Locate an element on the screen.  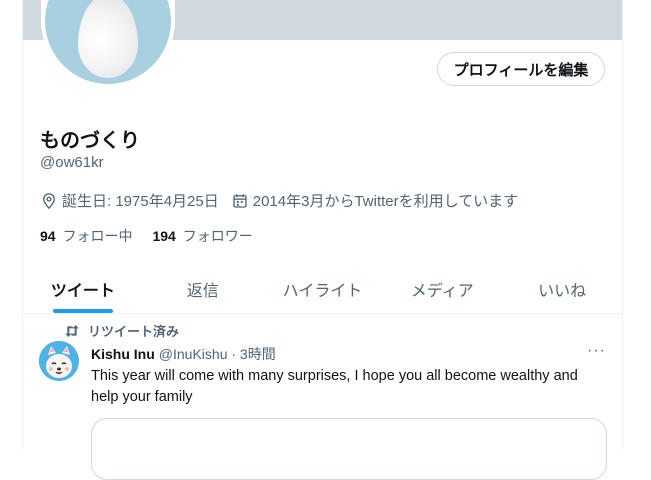
retweet-icon is located at coordinates (72, 330).